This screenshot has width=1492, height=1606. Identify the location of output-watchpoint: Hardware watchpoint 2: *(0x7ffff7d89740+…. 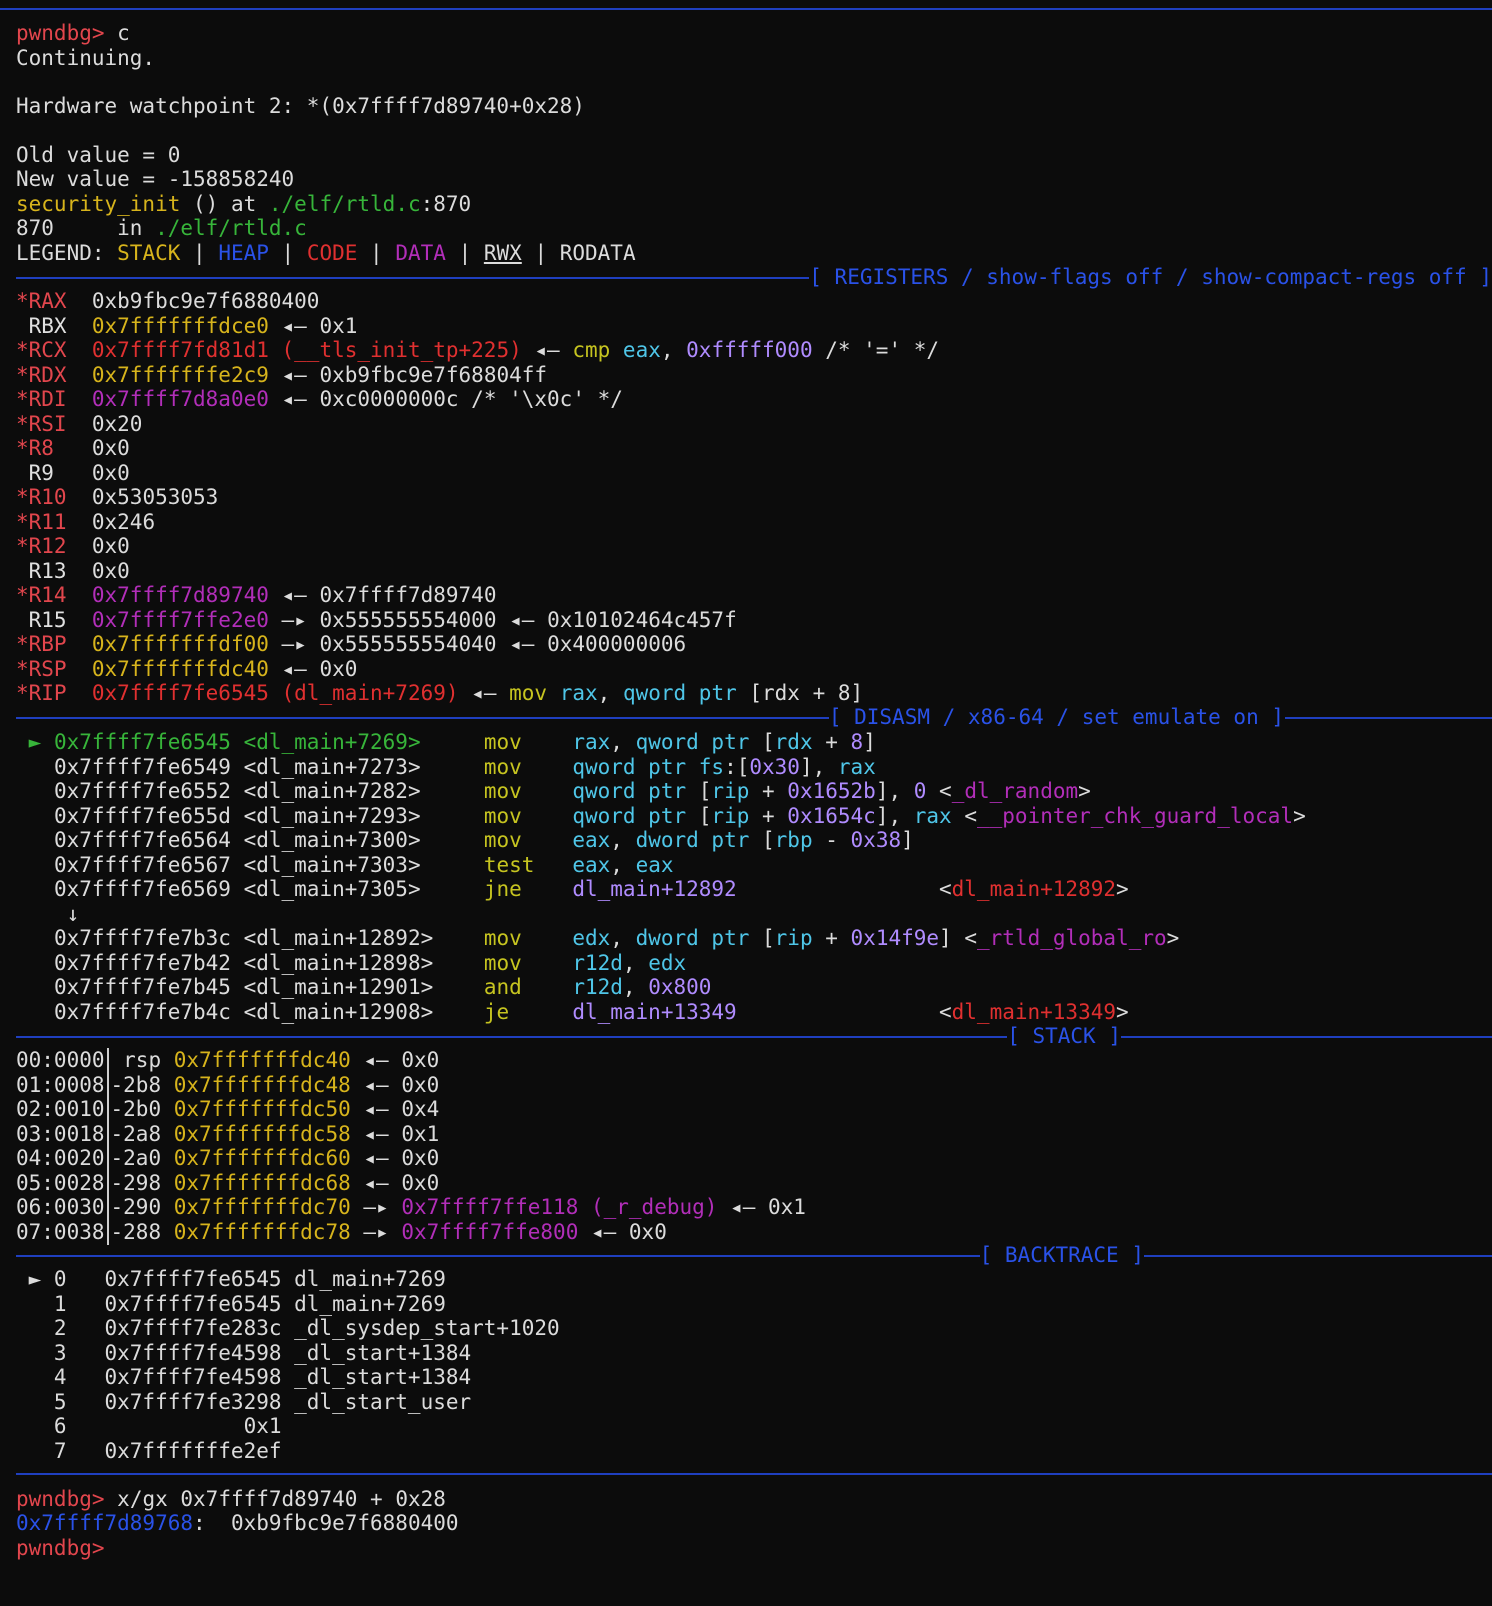
(300, 106).